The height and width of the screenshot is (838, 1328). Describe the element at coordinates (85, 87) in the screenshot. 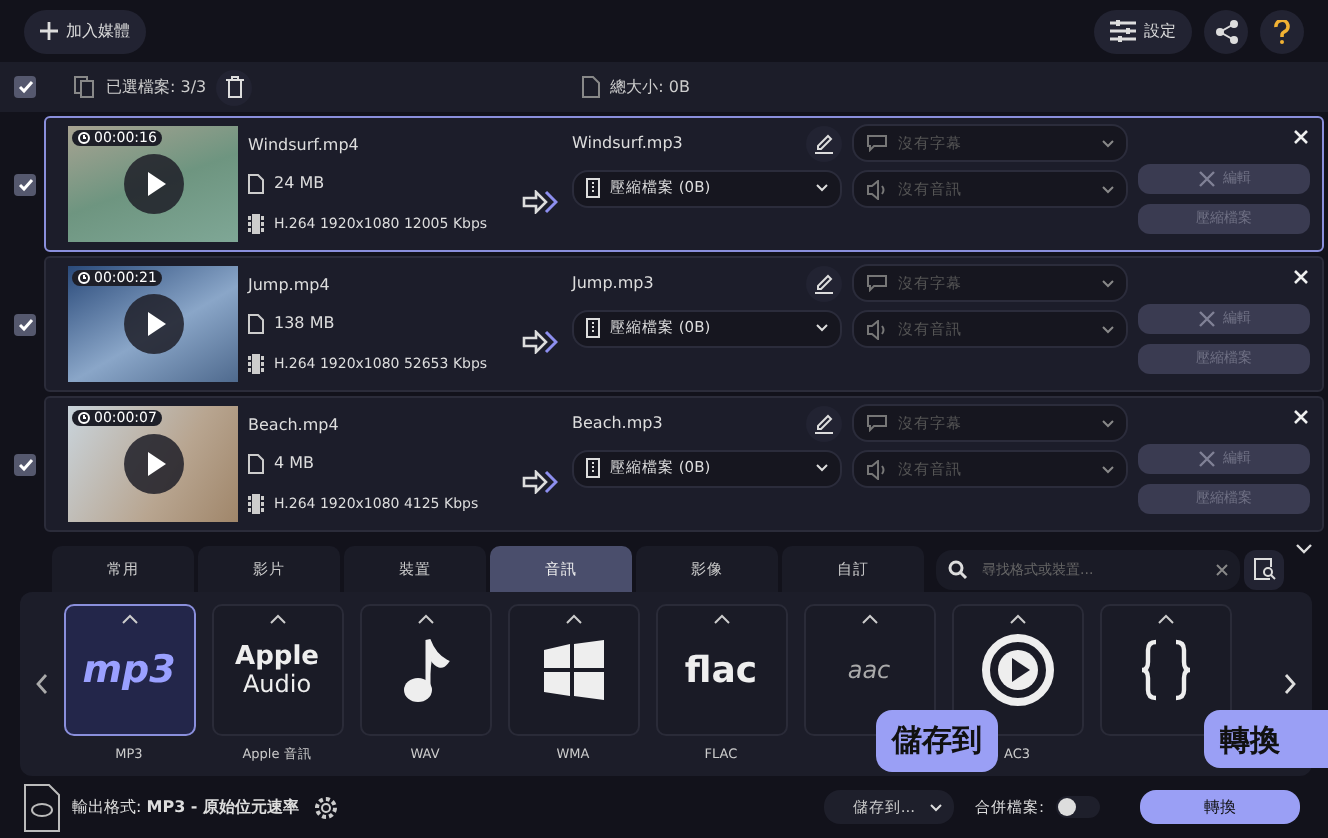

I see `files-icon` at that location.